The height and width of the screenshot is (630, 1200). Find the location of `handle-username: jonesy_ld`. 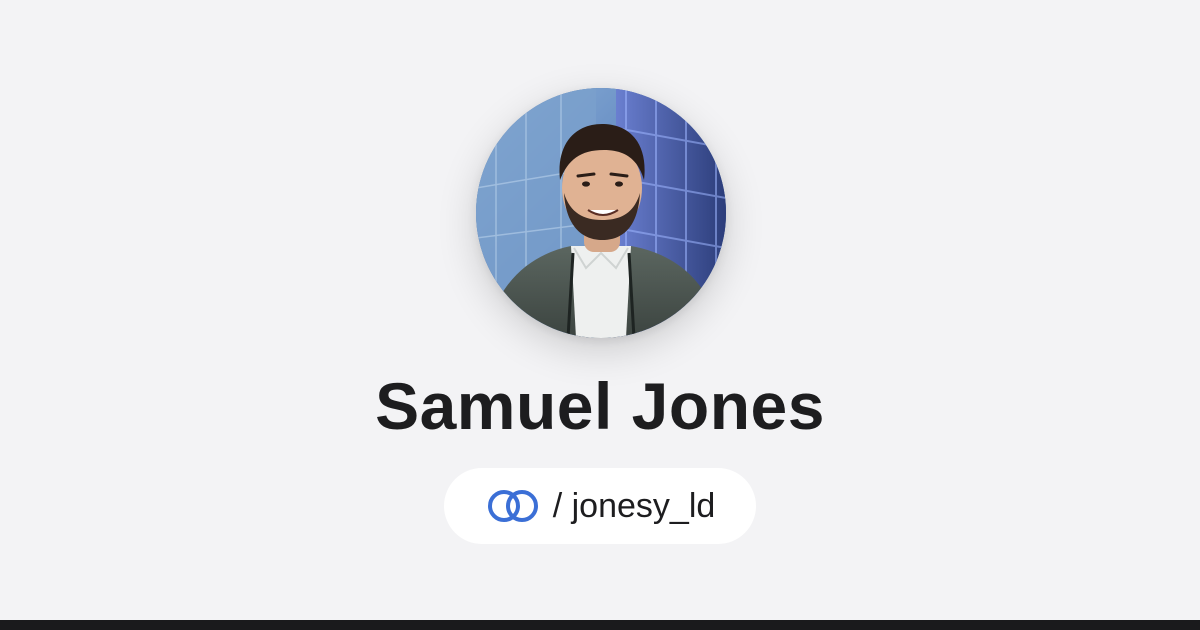

handle-username: jonesy_ld is located at coordinates (643, 506).